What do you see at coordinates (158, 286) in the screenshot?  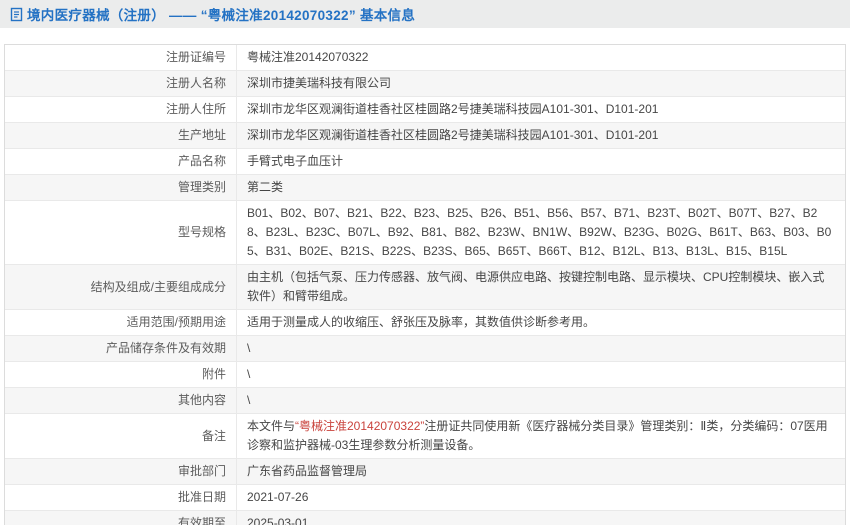 I see `row-label-text: 结构及组成/主要组成成分` at bounding box center [158, 286].